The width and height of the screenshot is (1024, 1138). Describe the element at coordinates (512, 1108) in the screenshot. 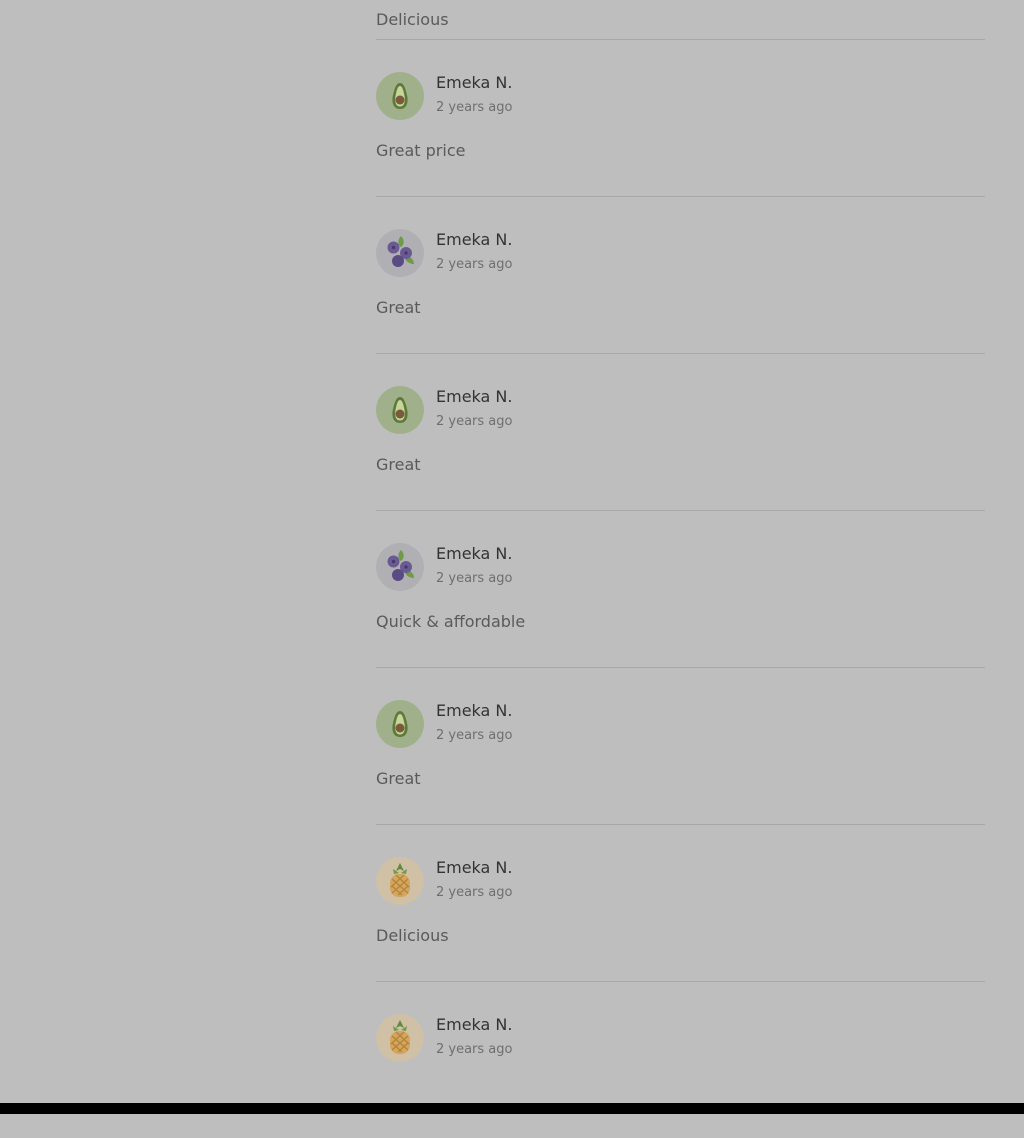

I see `bottom-bar` at that location.